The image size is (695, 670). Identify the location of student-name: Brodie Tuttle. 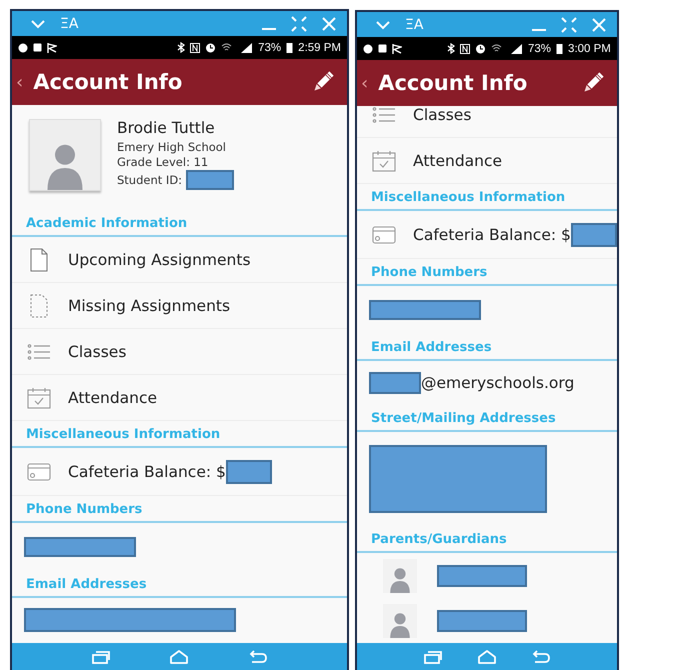
(166, 128).